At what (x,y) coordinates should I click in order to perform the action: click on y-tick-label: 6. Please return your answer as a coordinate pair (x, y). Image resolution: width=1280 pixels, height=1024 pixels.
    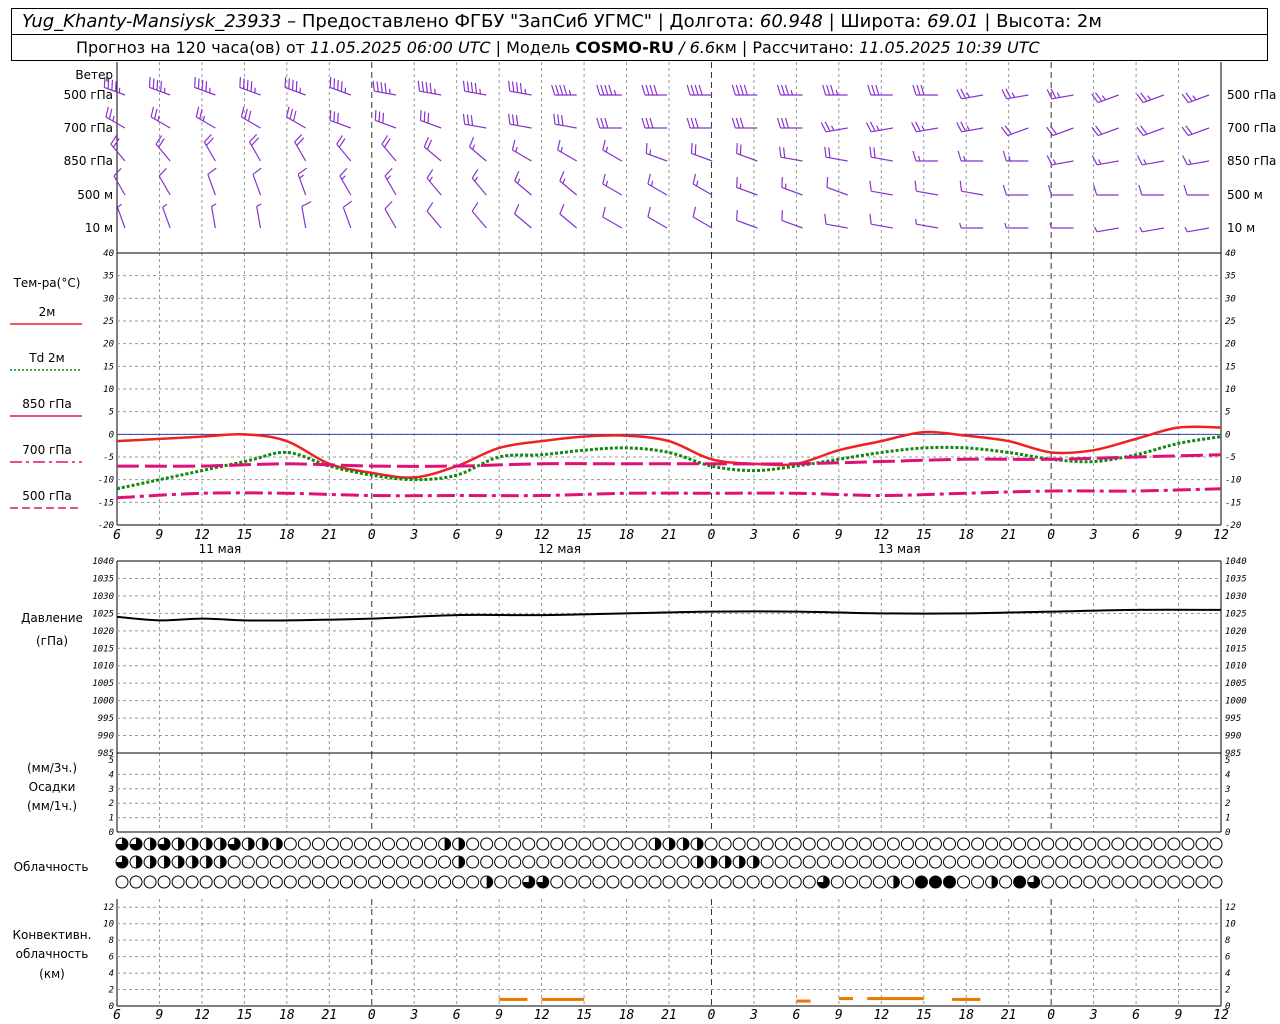
    Looking at the image, I should click on (1227, 958).